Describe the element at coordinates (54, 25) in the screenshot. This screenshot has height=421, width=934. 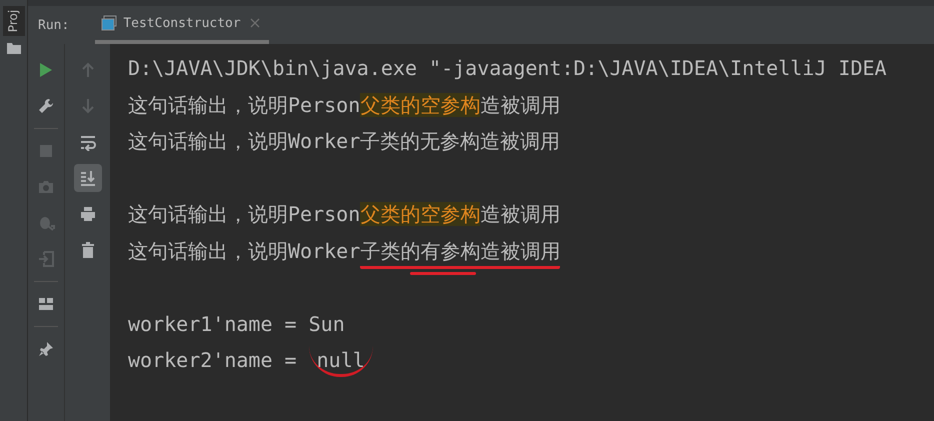
I see `run-label: Run:` at that location.